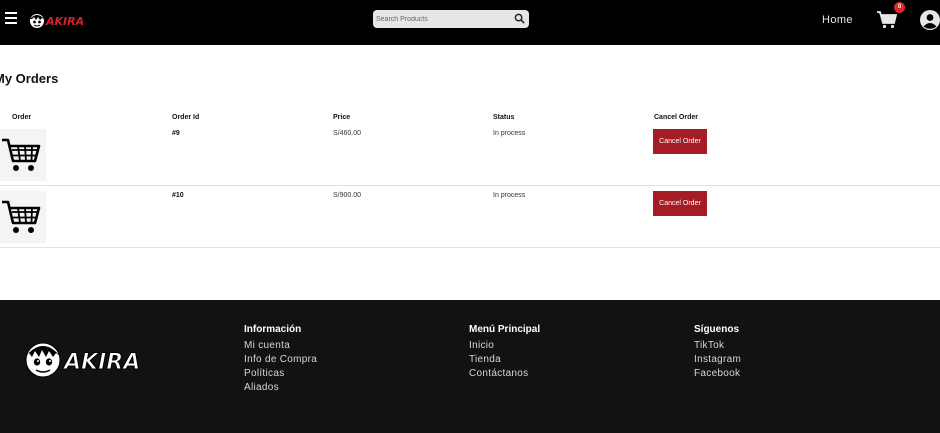 This screenshot has width=940, height=433. I want to click on footer-link-inicio: Inicio, so click(504, 346).